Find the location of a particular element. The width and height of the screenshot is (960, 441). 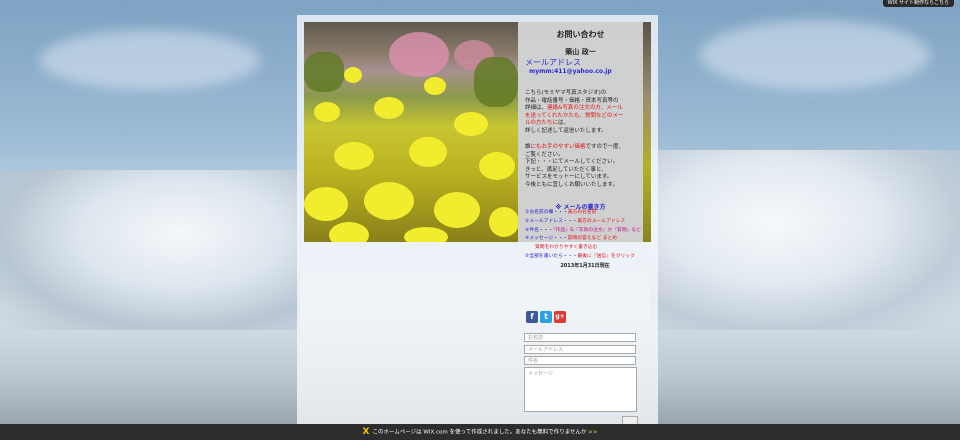

rule-value: 貴方のお名前 is located at coordinates (582, 212).